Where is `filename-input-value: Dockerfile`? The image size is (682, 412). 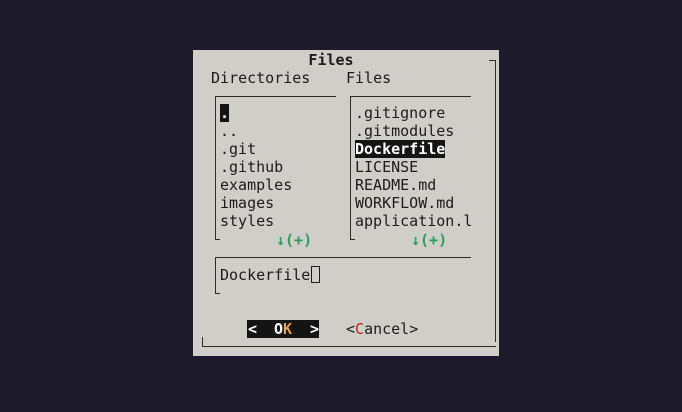
filename-input-value: Dockerfile is located at coordinates (265, 275).